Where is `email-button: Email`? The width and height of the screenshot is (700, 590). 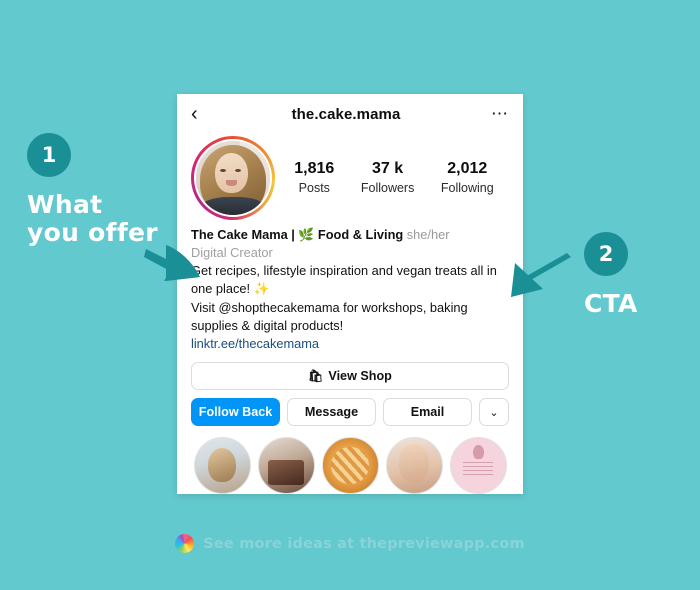
email-button: Email is located at coordinates (427, 412).